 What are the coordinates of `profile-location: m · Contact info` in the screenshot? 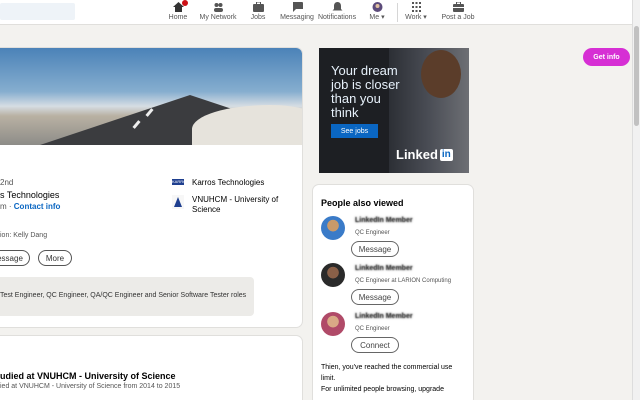 It's located at (30, 206).